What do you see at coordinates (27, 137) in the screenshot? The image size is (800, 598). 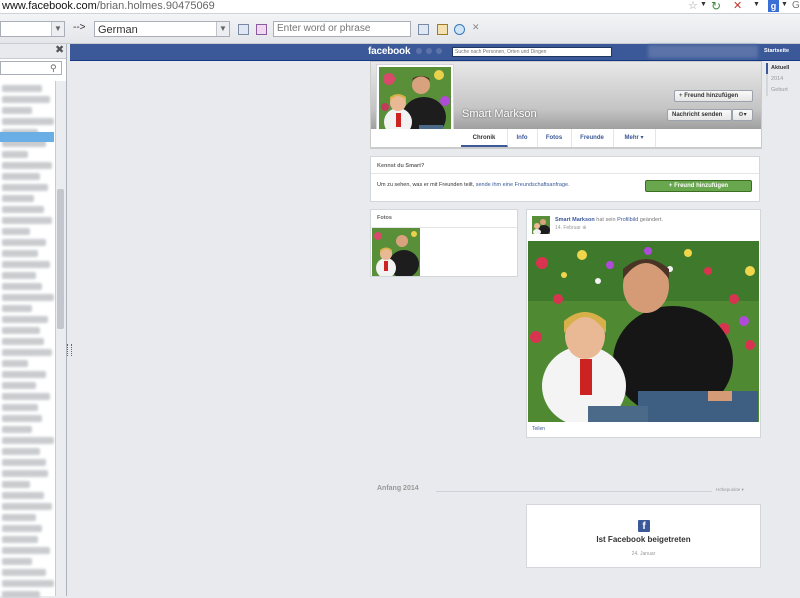 I see `sidebar-selected-item` at bounding box center [27, 137].